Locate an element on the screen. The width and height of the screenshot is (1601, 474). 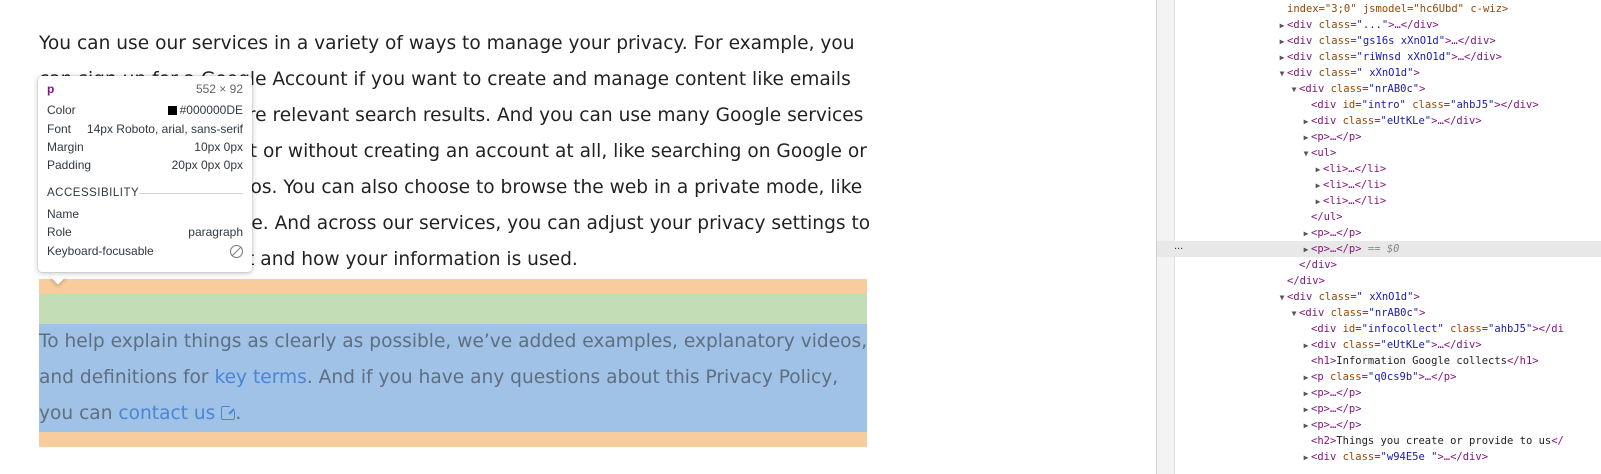
element-tag: p is located at coordinates (51, 89).